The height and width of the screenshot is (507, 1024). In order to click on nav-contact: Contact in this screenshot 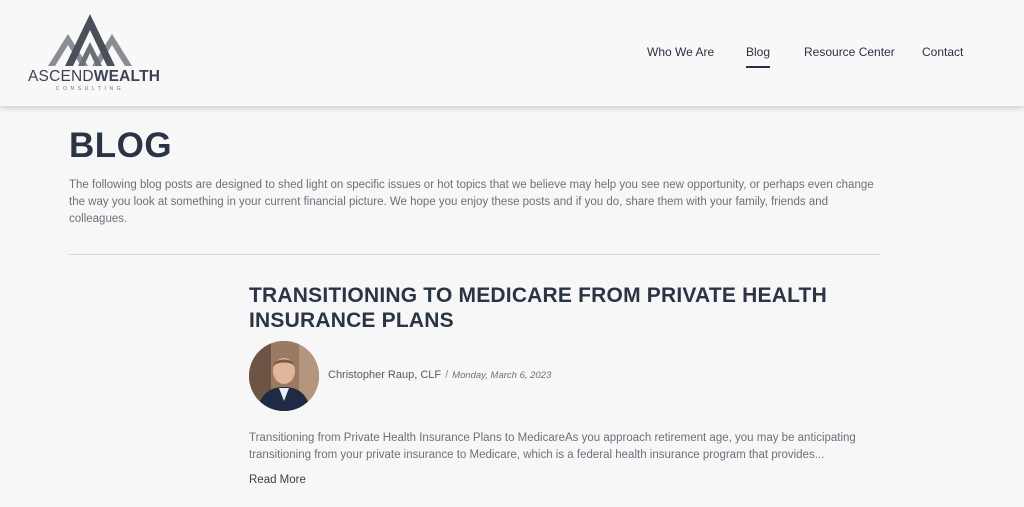, I will do `click(942, 52)`.